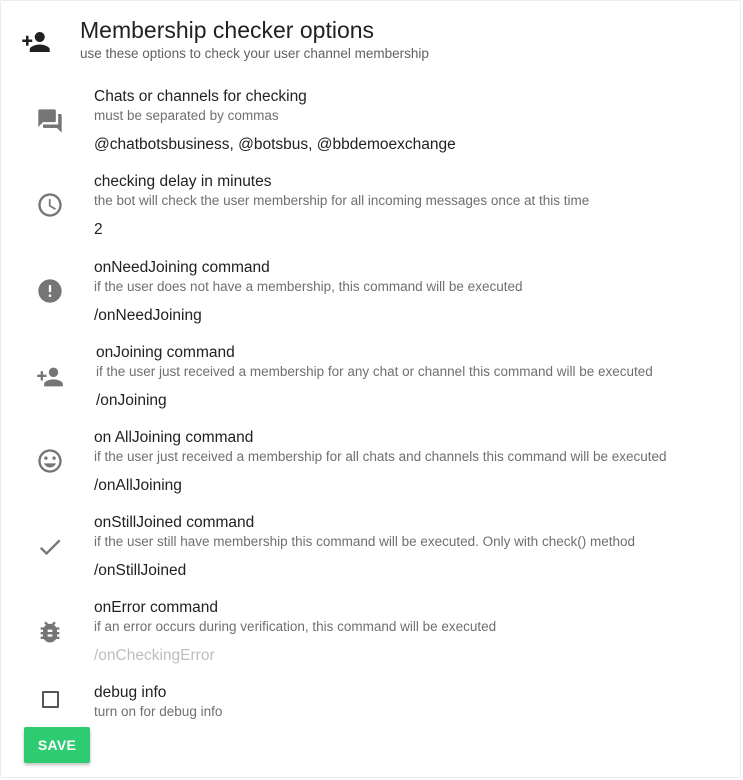  What do you see at coordinates (50, 121) in the screenshot?
I see `forum-icon` at bounding box center [50, 121].